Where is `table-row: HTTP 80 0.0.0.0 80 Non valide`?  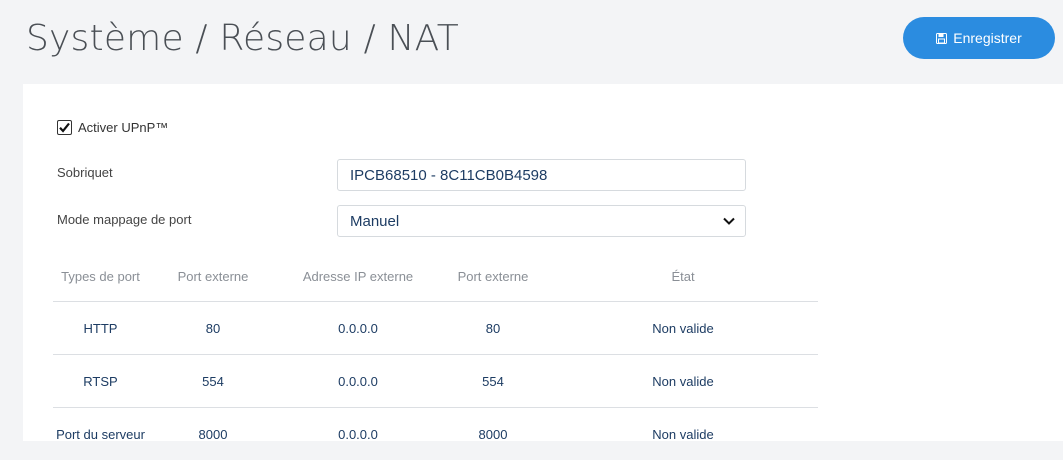
table-row: HTTP 80 0.0.0.0 80 Non valide is located at coordinates (435, 328).